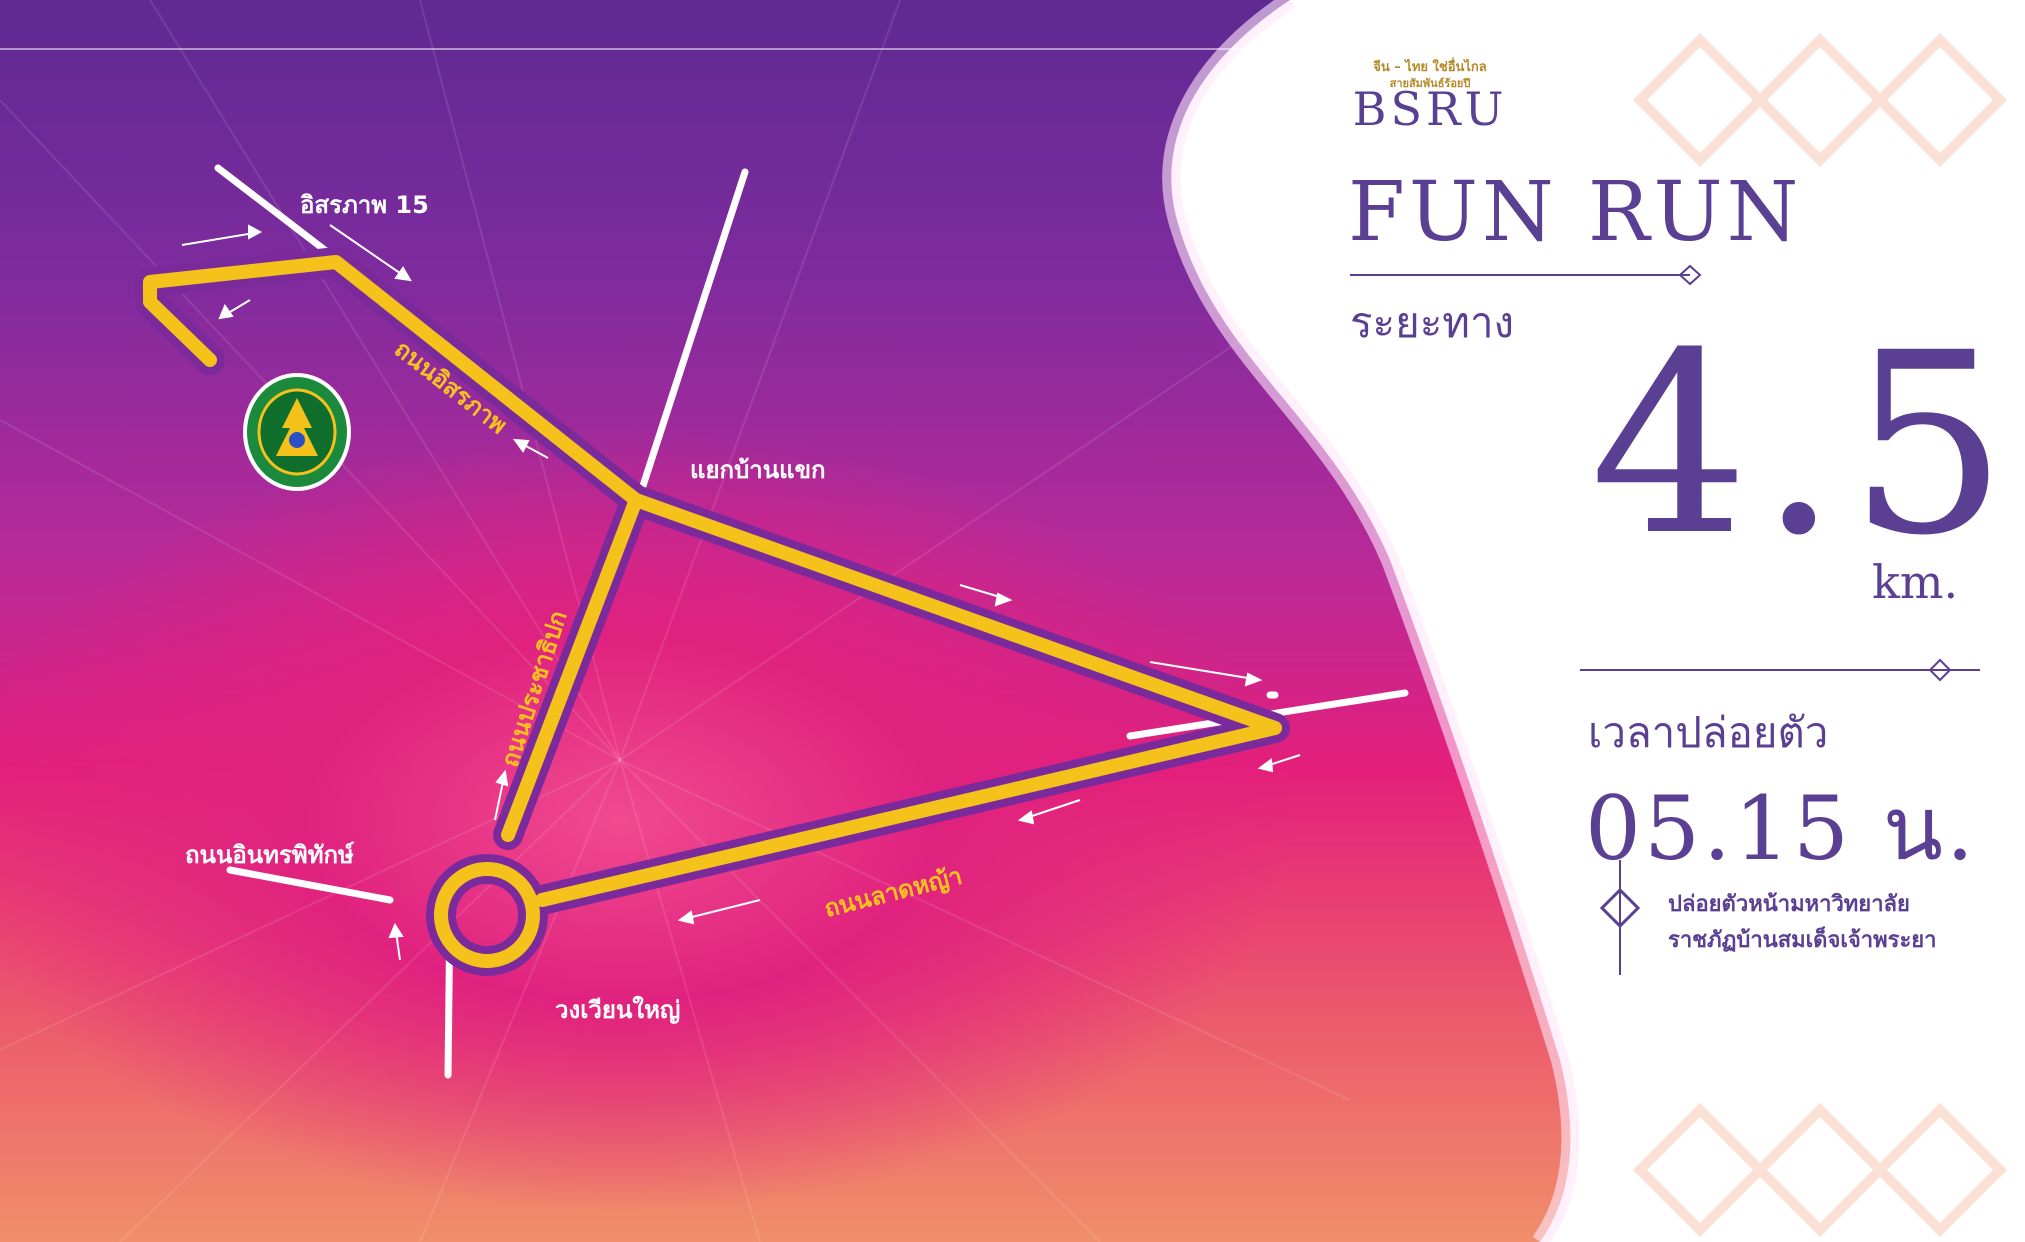  I want to click on distance-label: ระยะทาง, so click(1432, 322).